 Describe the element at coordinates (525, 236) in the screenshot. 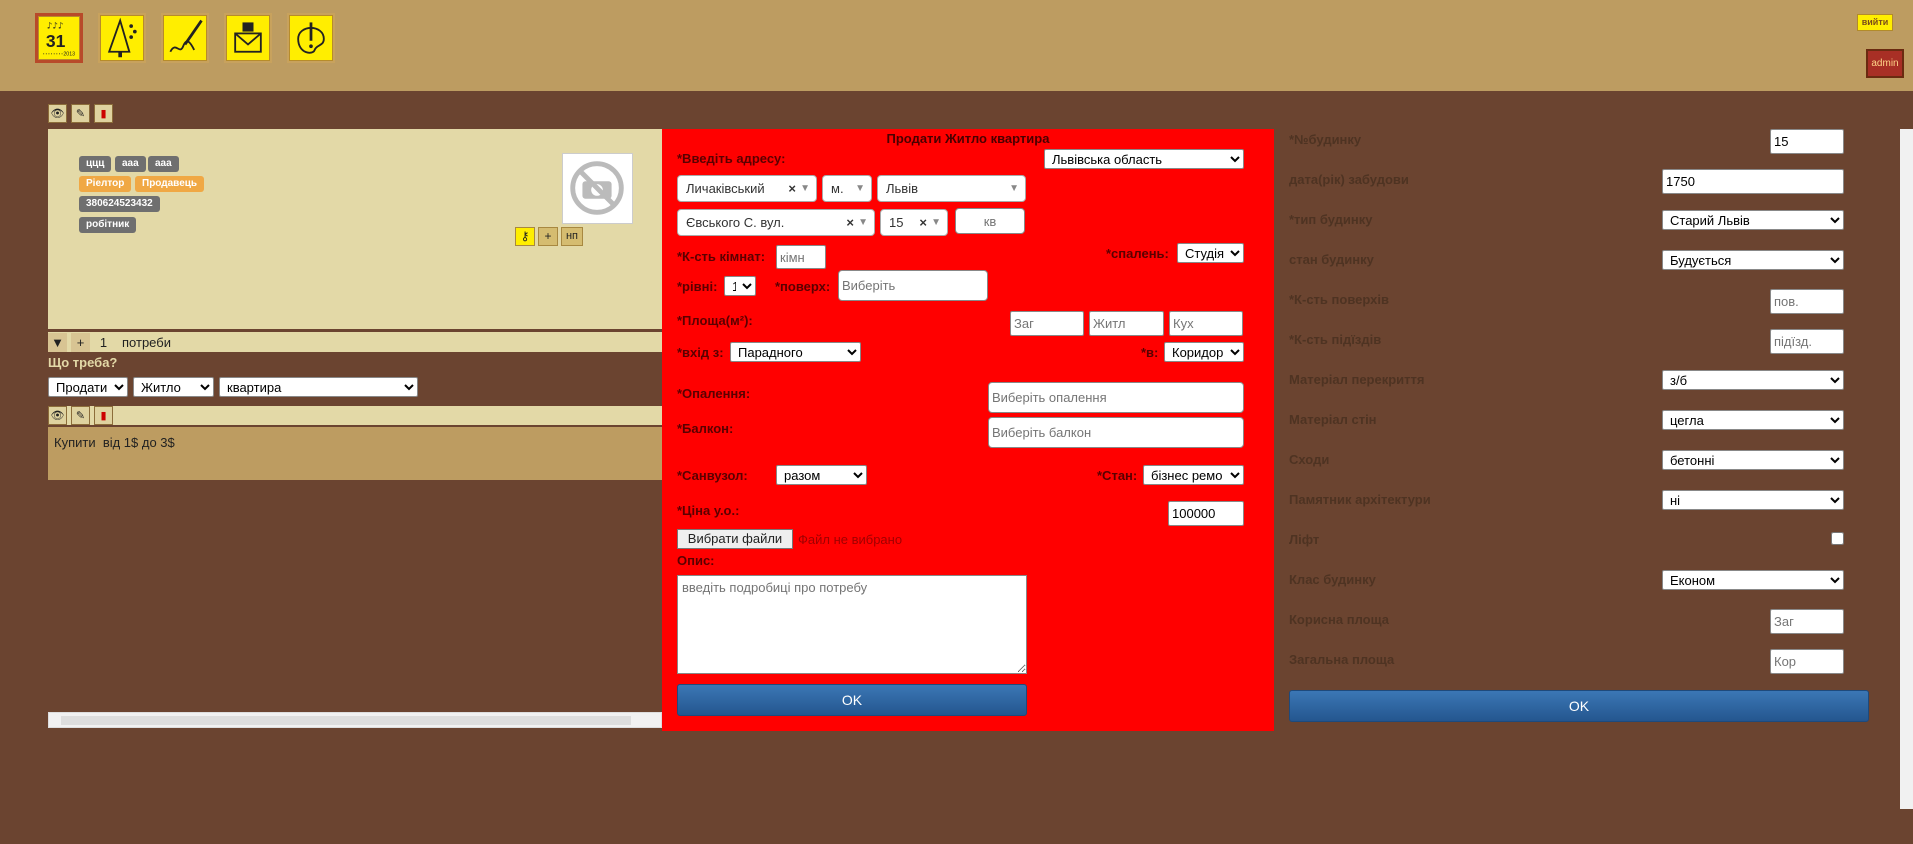

I see `key-icon: ⚷` at that location.